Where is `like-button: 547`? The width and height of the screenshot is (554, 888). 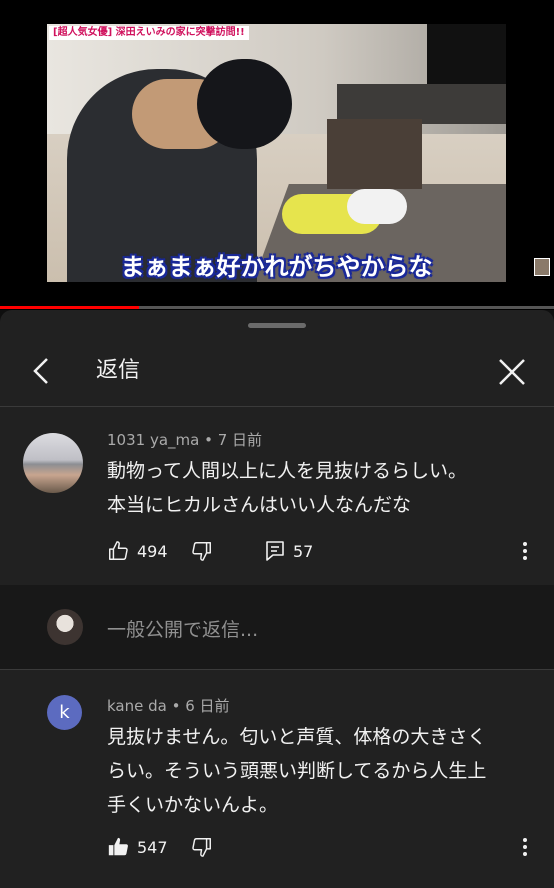
like-button: 547 is located at coordinates (137, 847).